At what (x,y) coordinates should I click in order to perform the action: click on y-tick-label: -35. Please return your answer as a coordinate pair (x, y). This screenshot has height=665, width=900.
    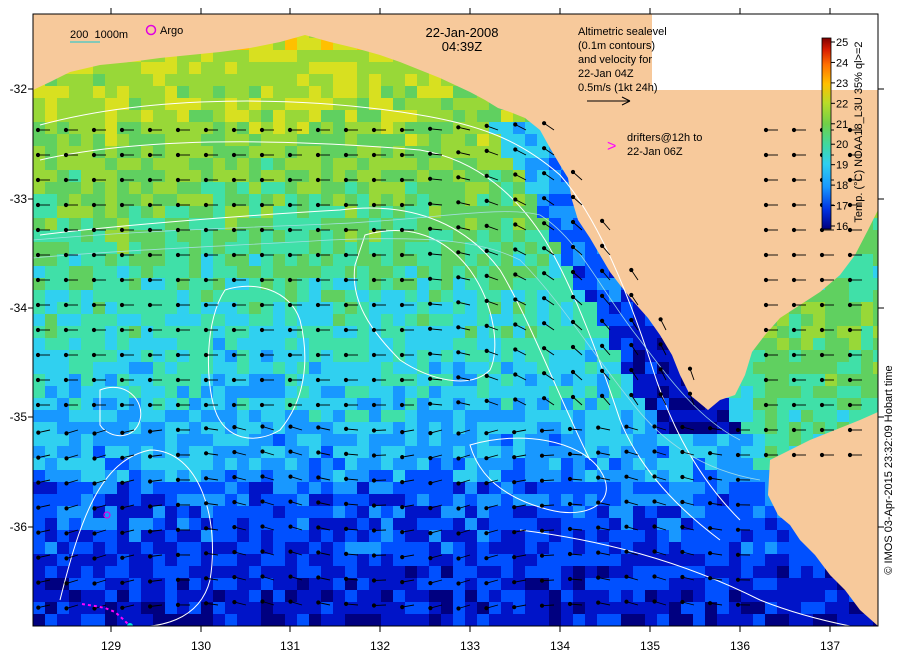
    Looking at the image, I should click on (19, 417).